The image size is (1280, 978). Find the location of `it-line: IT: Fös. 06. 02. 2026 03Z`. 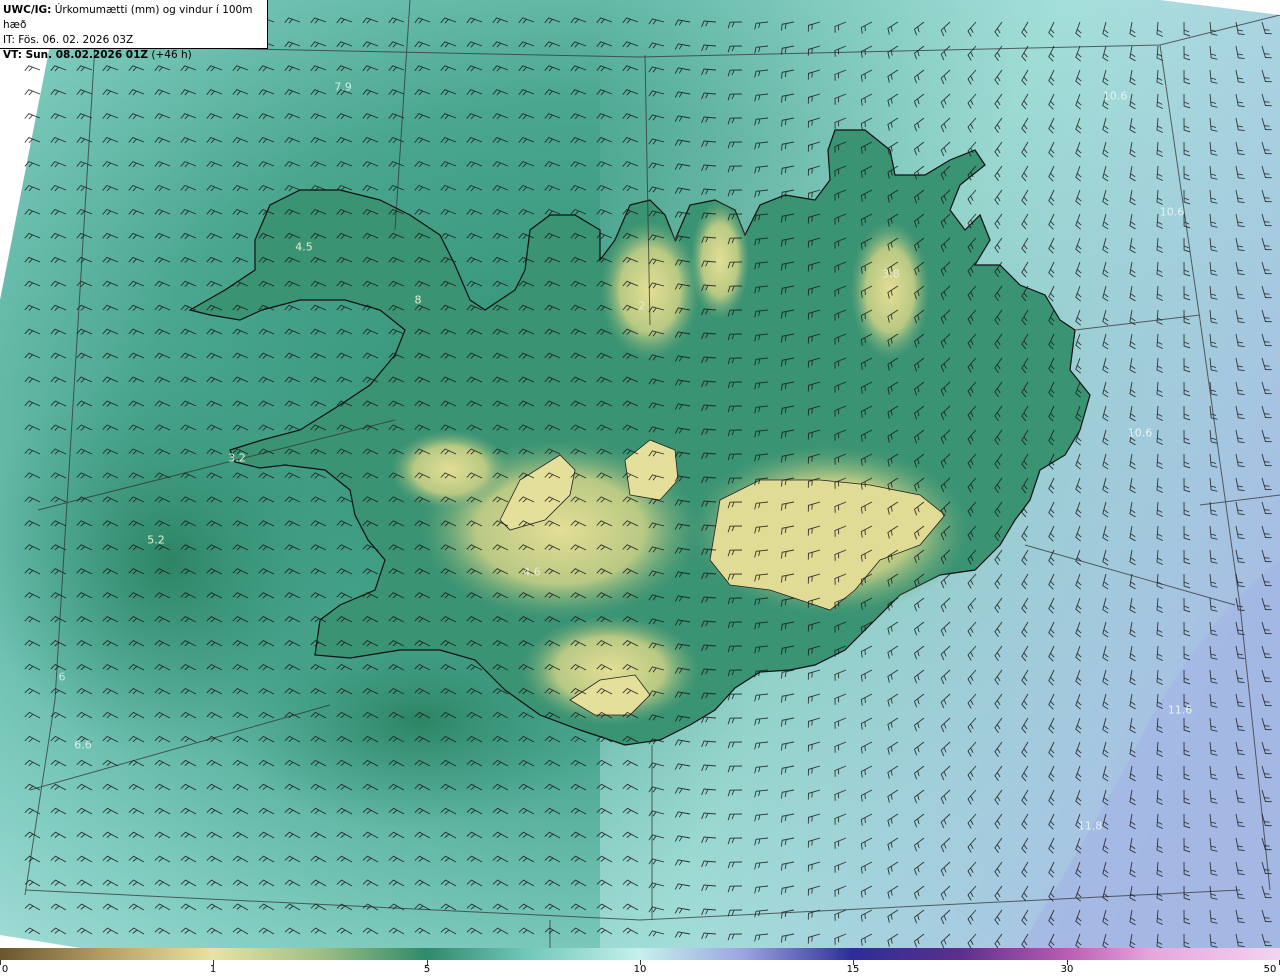

it-line: IT: Fös. 06. 02. 2026 03Z is located at coordinates (68, 40).